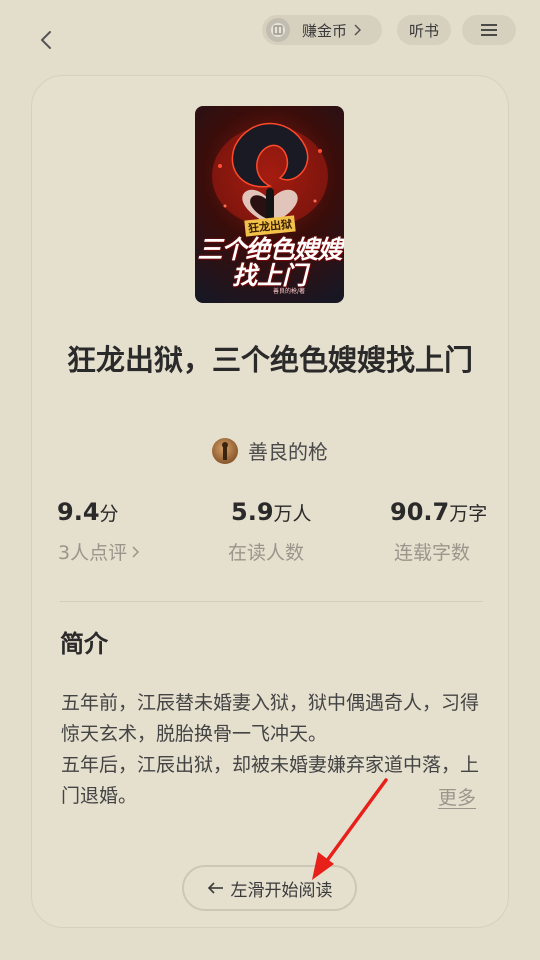 The height and width of the screenshot is (960, 540). What do you see at coordinates (84, 644) in the screenshot?
I see `intro-heading: 简介` at bounding box center [84, 644].